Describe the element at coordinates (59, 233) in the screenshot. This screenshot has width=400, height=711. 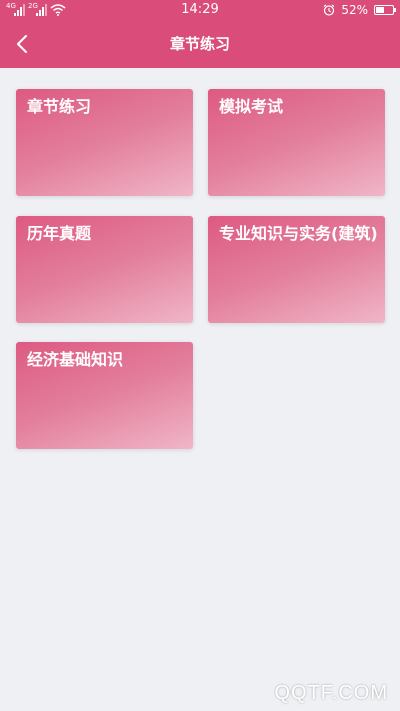
I see `card-label: 历年真题` at that location.